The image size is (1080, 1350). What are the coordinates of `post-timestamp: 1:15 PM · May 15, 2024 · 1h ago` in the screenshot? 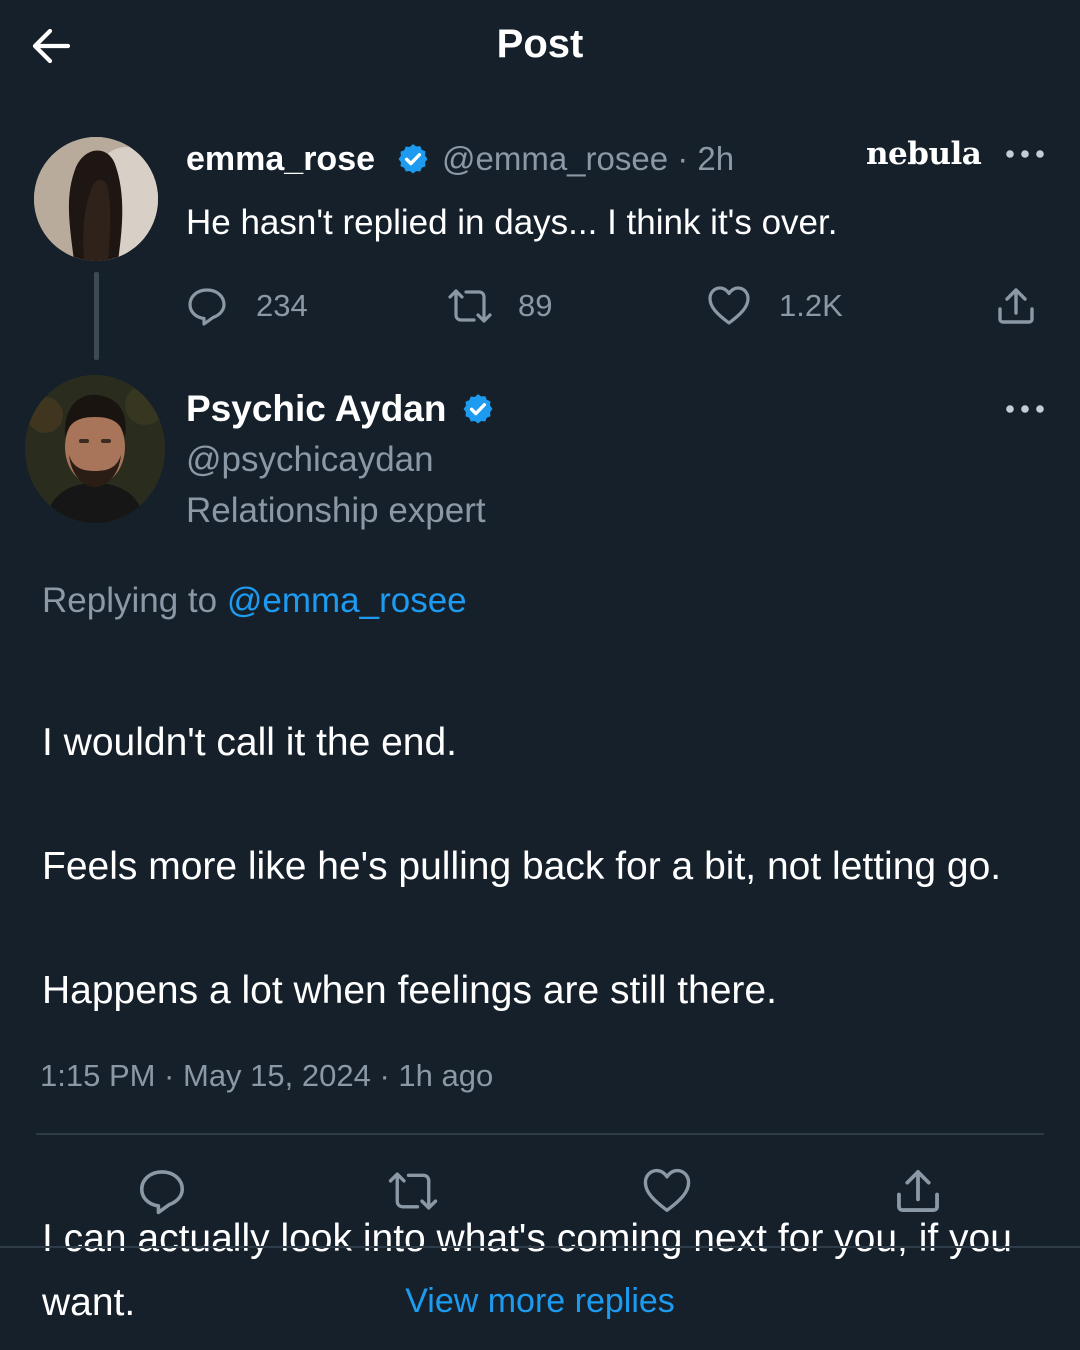 It's located at (267, 1075).